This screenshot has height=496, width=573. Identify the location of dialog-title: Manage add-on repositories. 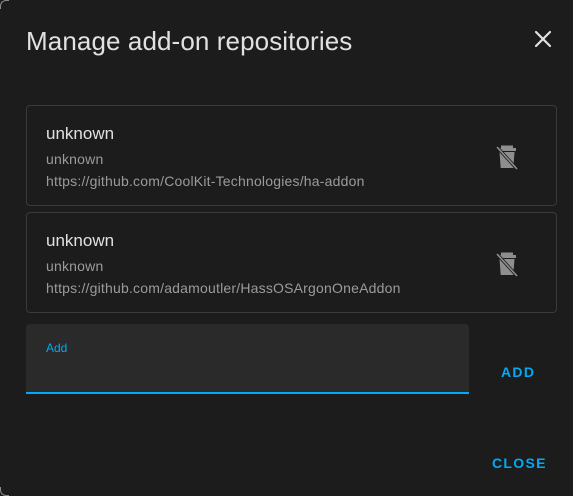
(189, 41).